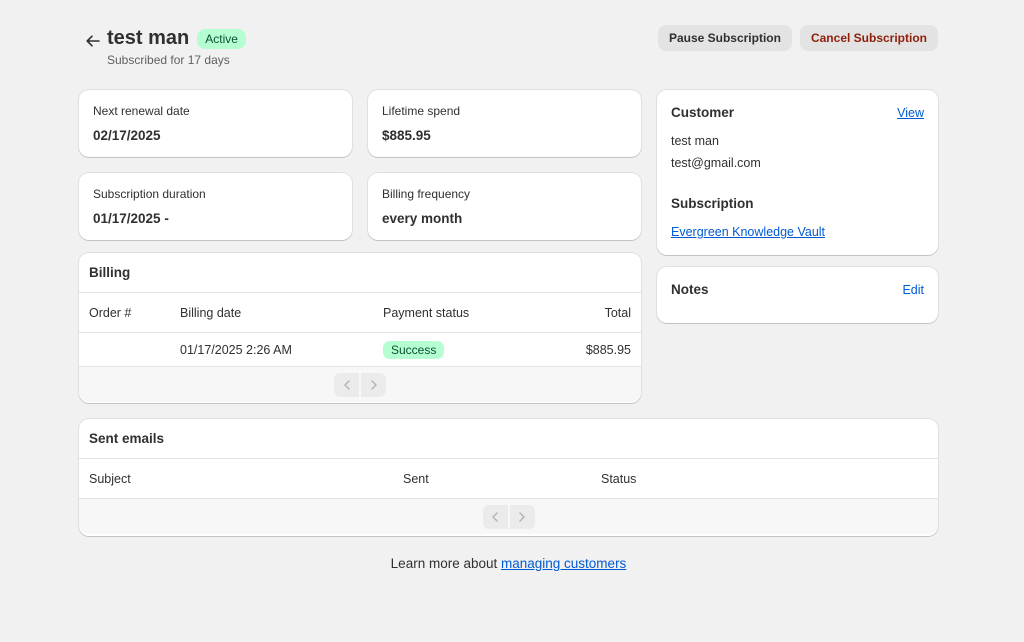  I want to click on billing-date: 01/17/2025 2:26 AM, so click(236, 349).